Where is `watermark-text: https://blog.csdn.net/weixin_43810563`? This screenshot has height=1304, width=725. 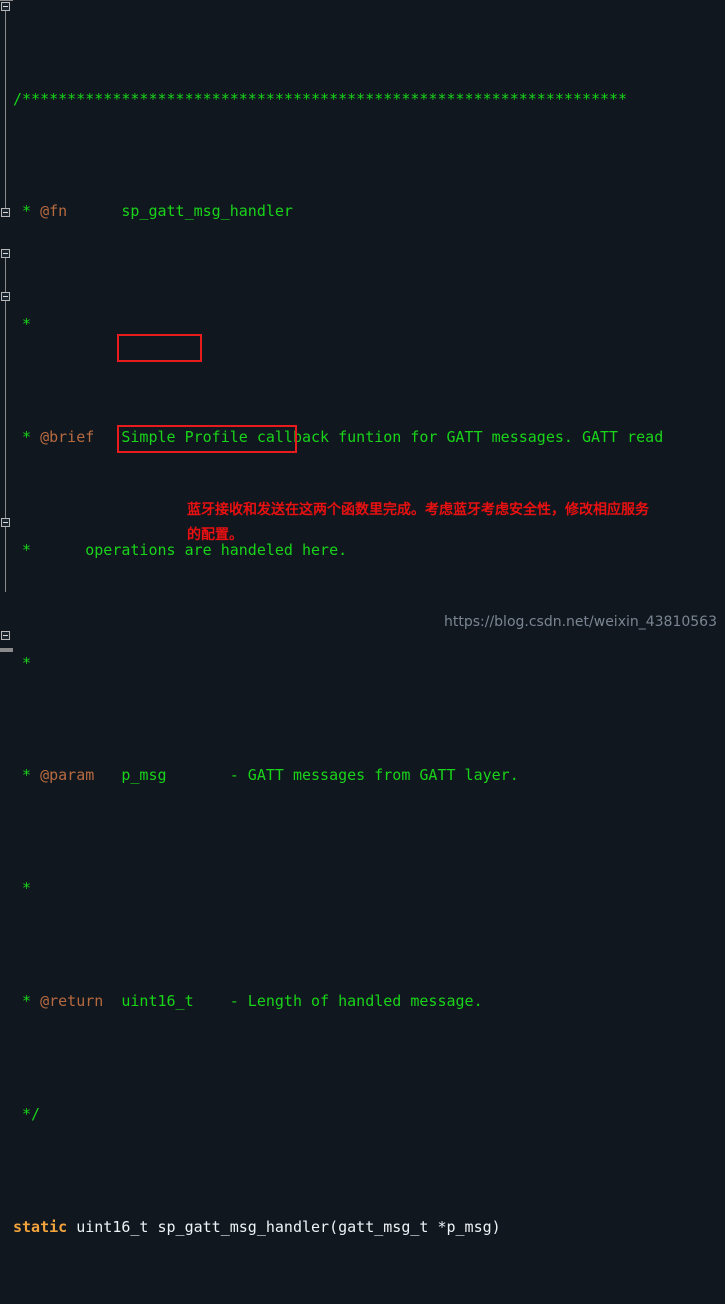
watermark-text: https://blog.csdn.net/weixin_43810563 is located at coordinates (580, 622).